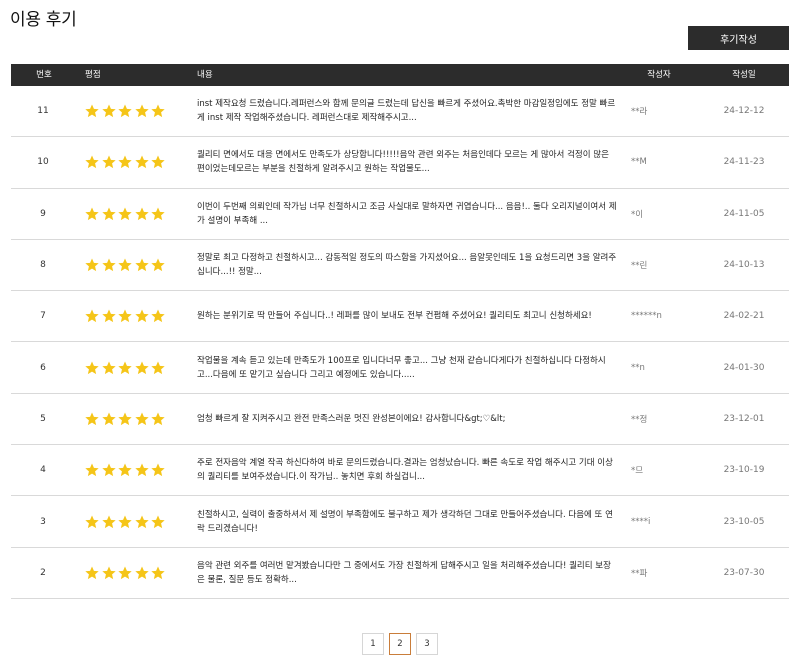 This screenshot has width=800, height=666. Describe the element at coordinates (44, 75) in the screenshot. I see `header-no: 번호` at that location.